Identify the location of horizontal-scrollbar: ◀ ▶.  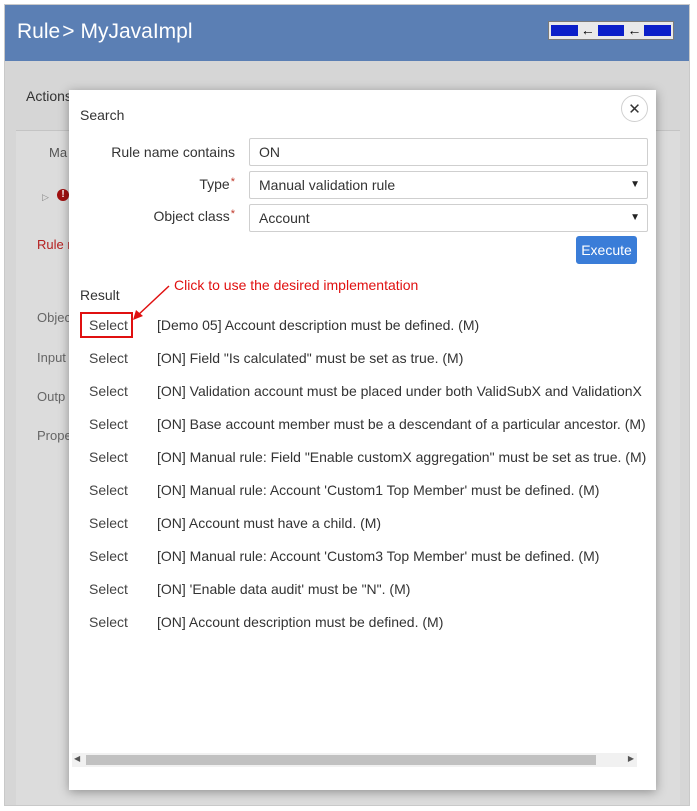
(354, 760).